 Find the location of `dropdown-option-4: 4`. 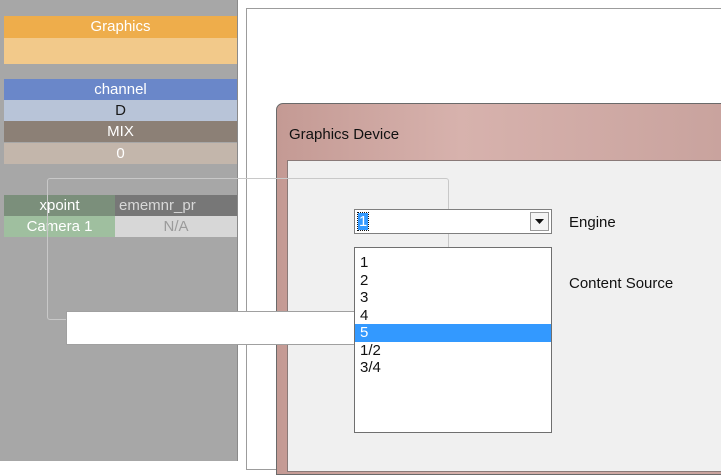

dropdown-option-4: 4 is located at coordinates (453, 316).